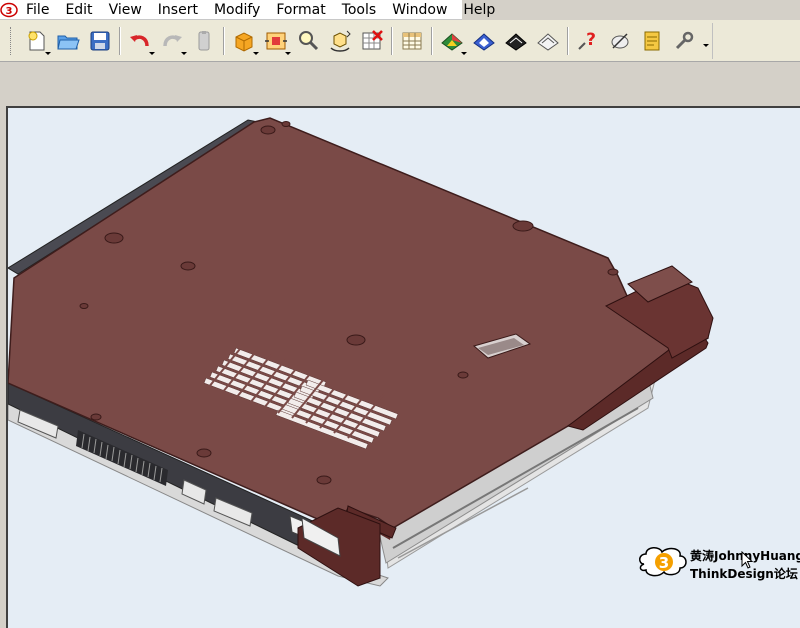 The width and height of the screenshot is (800, 628). Describe the element at coordinates (359, 10) in the screenshot. I see `menu-tools: Tools` at that location.